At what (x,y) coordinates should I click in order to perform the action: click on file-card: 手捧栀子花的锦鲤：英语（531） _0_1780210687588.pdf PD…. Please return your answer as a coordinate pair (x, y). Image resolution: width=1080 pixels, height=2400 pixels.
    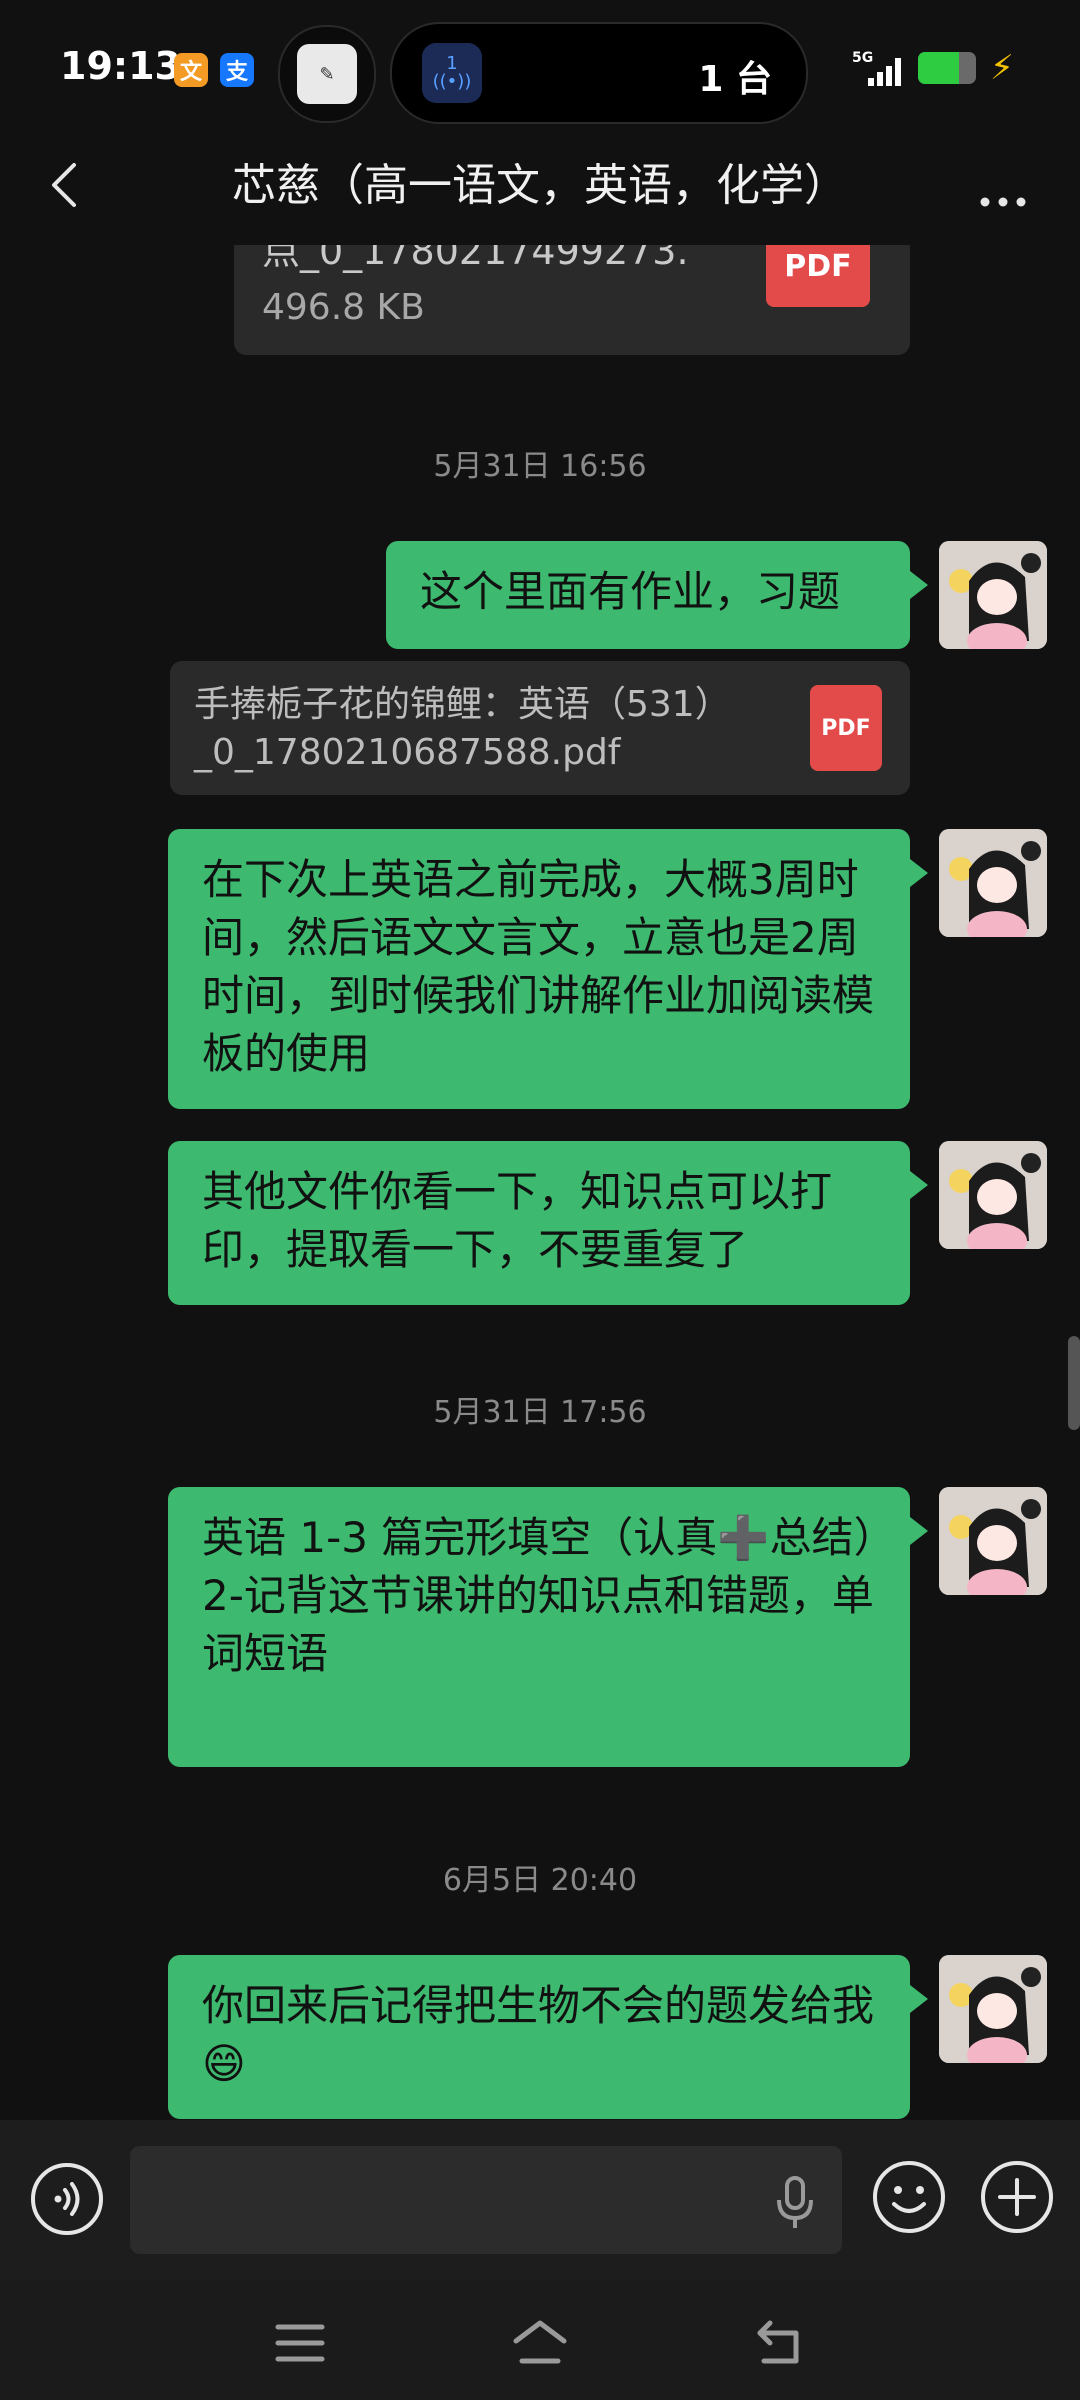
    Looking at the image, I should click on (540, 728).